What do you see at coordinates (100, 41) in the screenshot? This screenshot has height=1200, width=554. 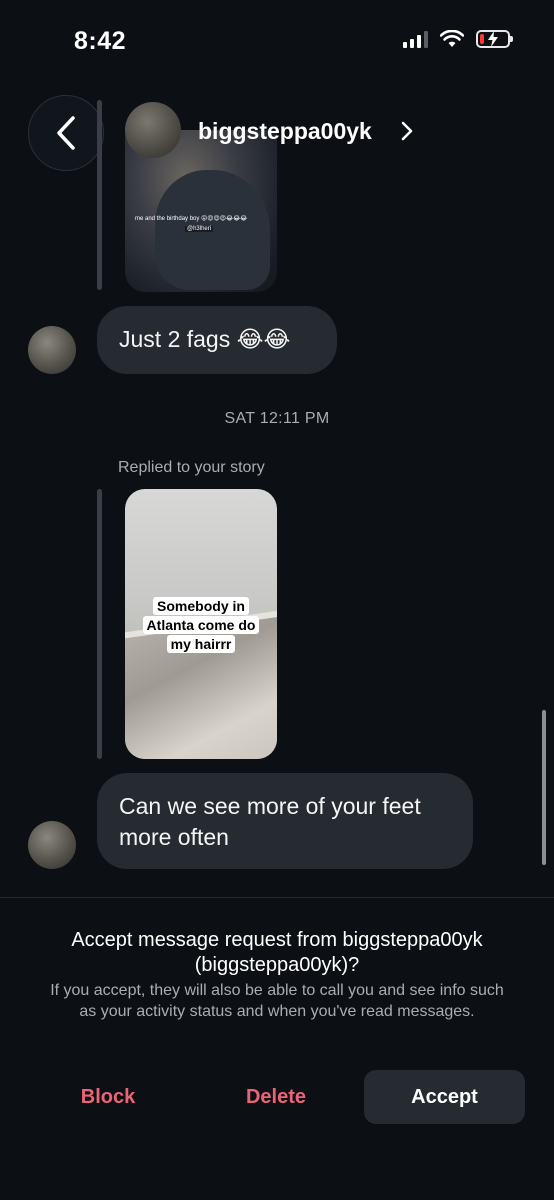 I see `status-time: 8:42` at bounding box center [100, 41].